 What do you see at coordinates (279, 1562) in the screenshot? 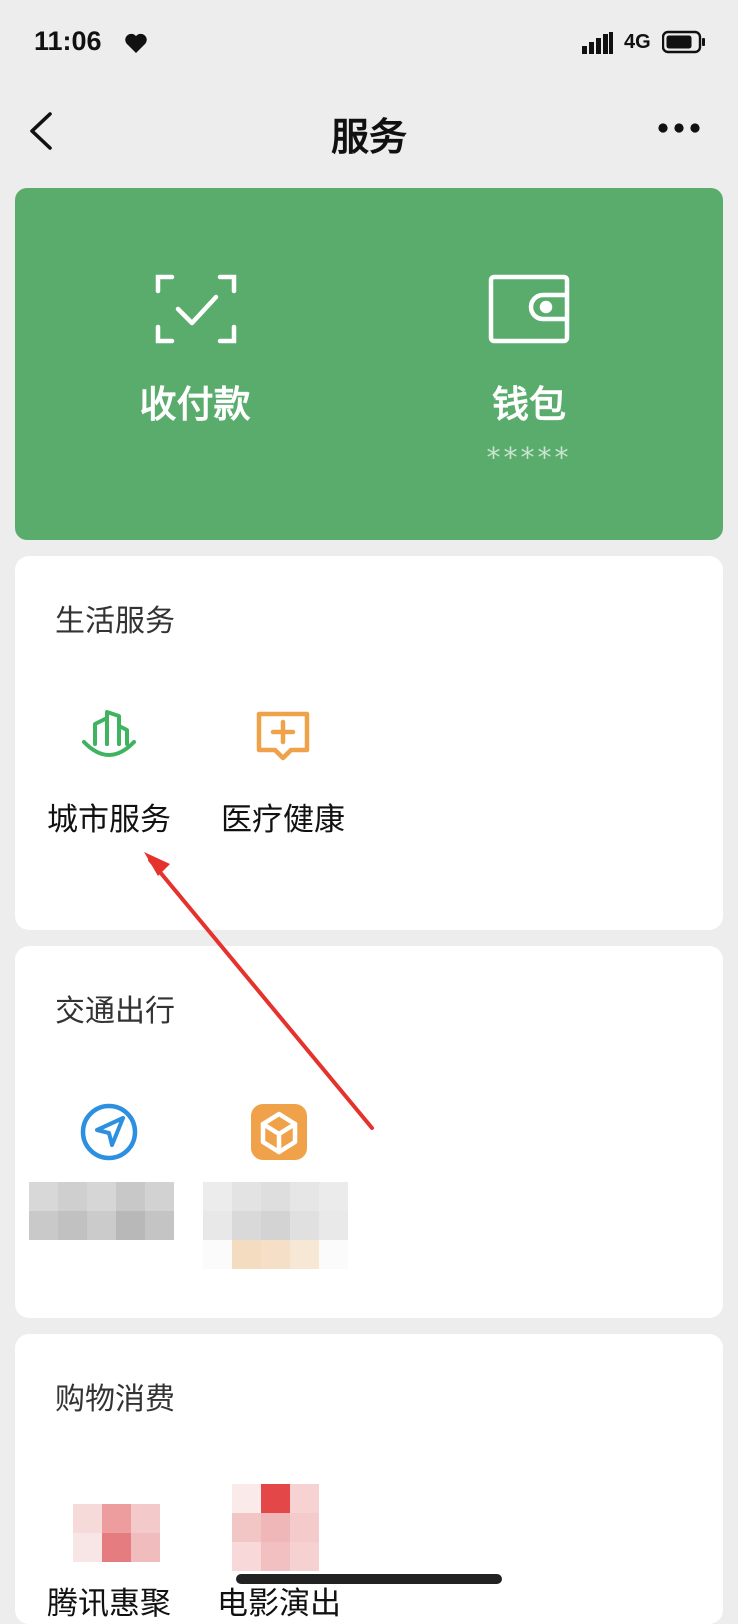
I see `movie-shows-button: 电影演出` at bounding box center [279, 1562].